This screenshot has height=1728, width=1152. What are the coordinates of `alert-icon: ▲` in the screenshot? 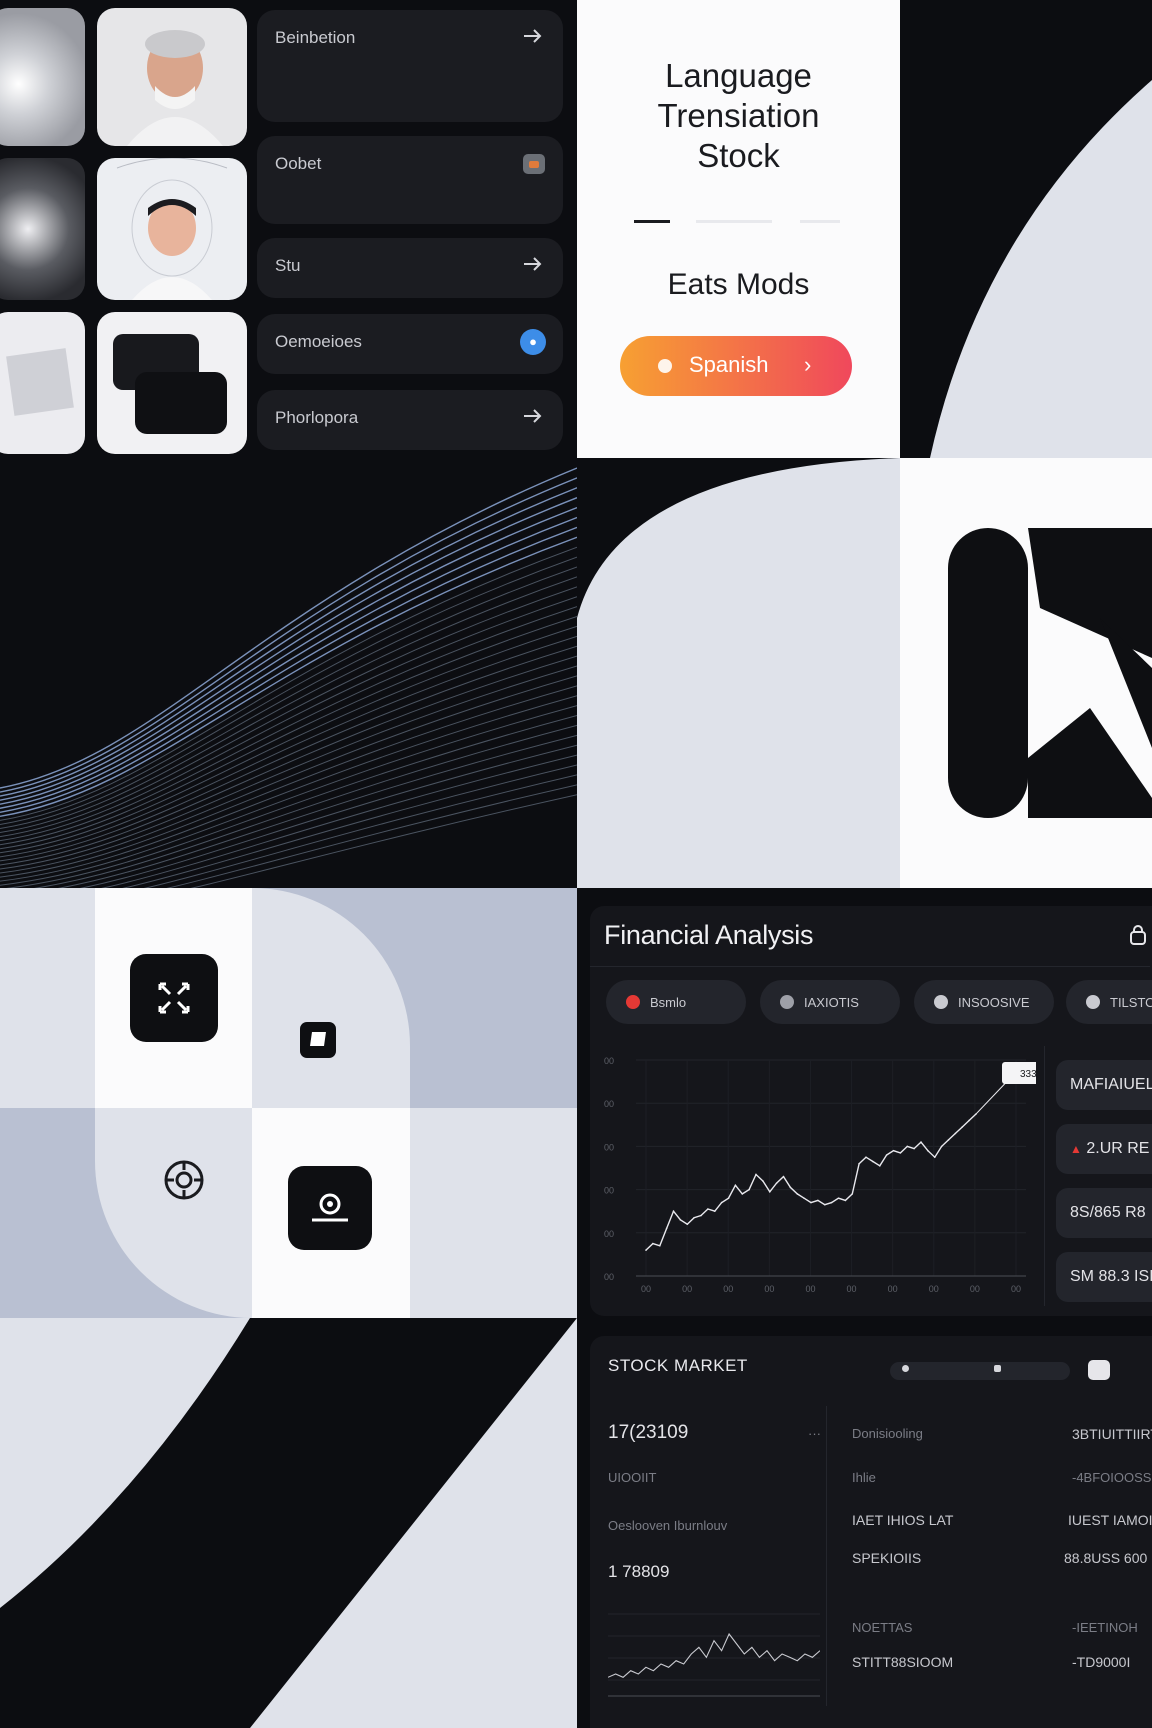 It's located at (1076, 1149).